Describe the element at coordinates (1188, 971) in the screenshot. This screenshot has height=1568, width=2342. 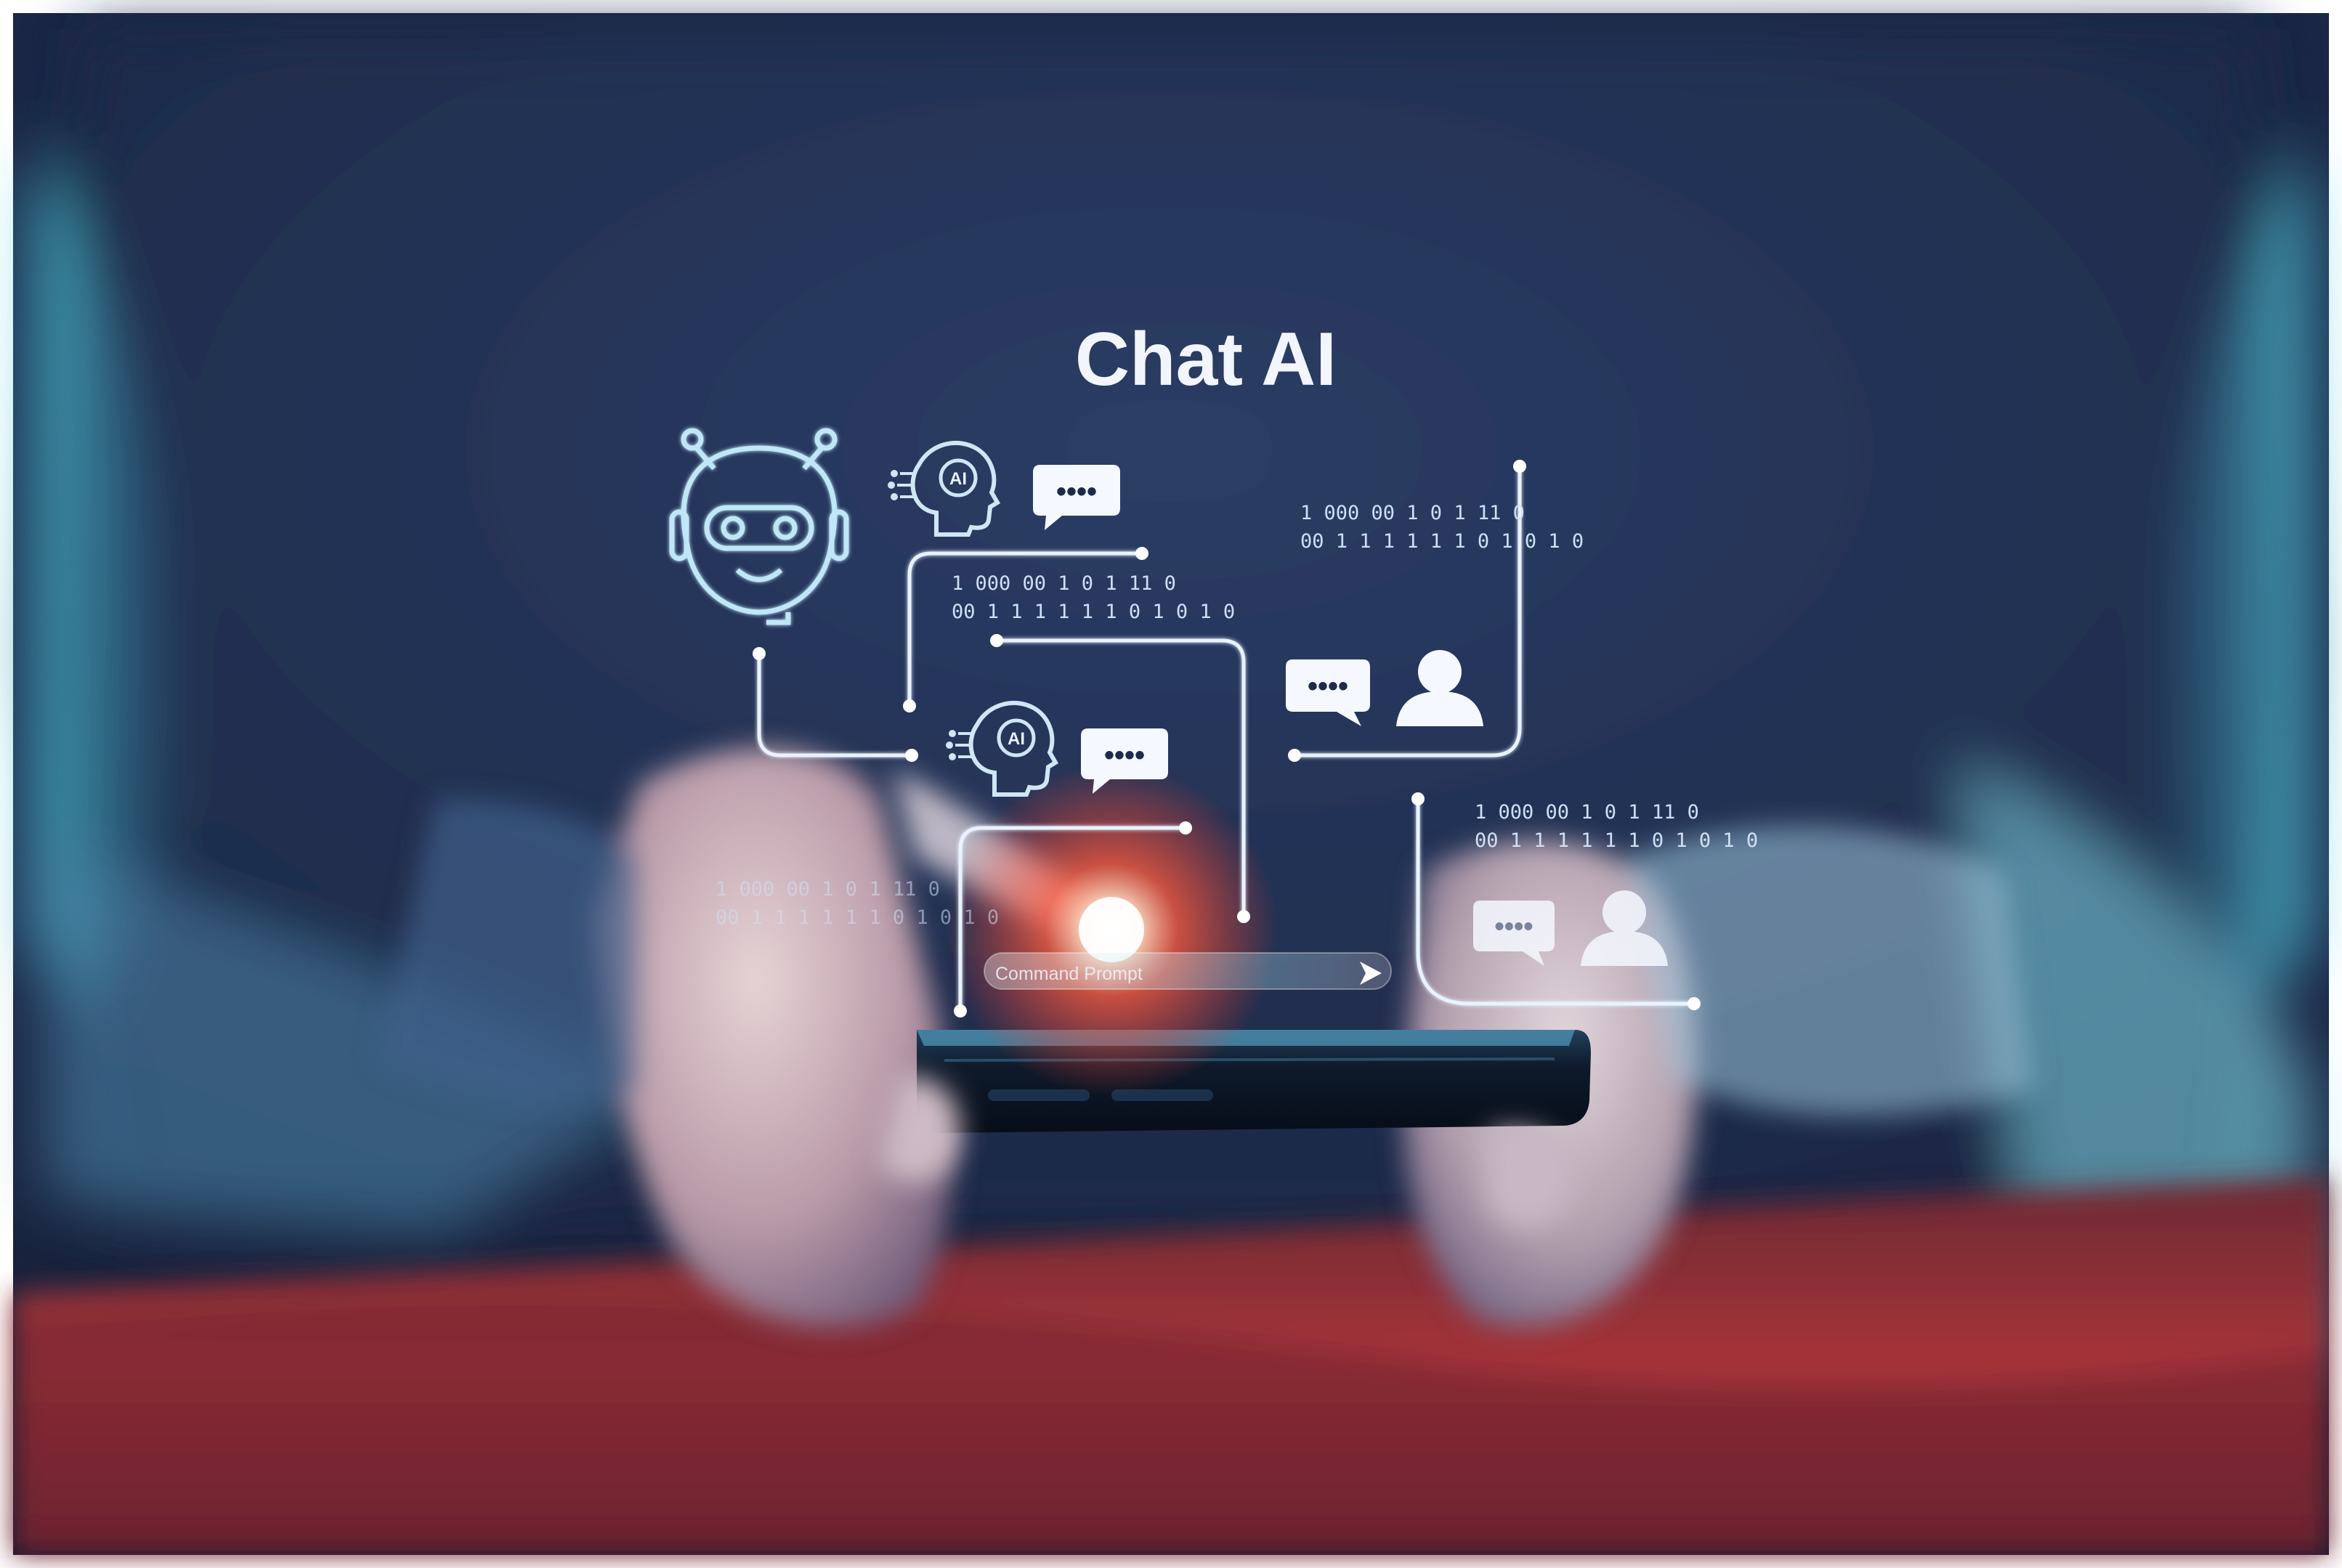
I see `command-prompt-bar: Command Prompt` at that location.